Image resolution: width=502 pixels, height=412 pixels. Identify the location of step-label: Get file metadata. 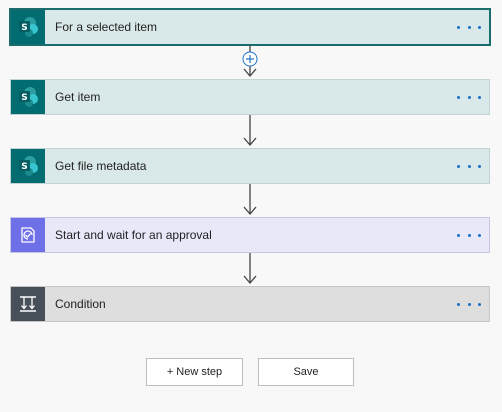
(101, 166).